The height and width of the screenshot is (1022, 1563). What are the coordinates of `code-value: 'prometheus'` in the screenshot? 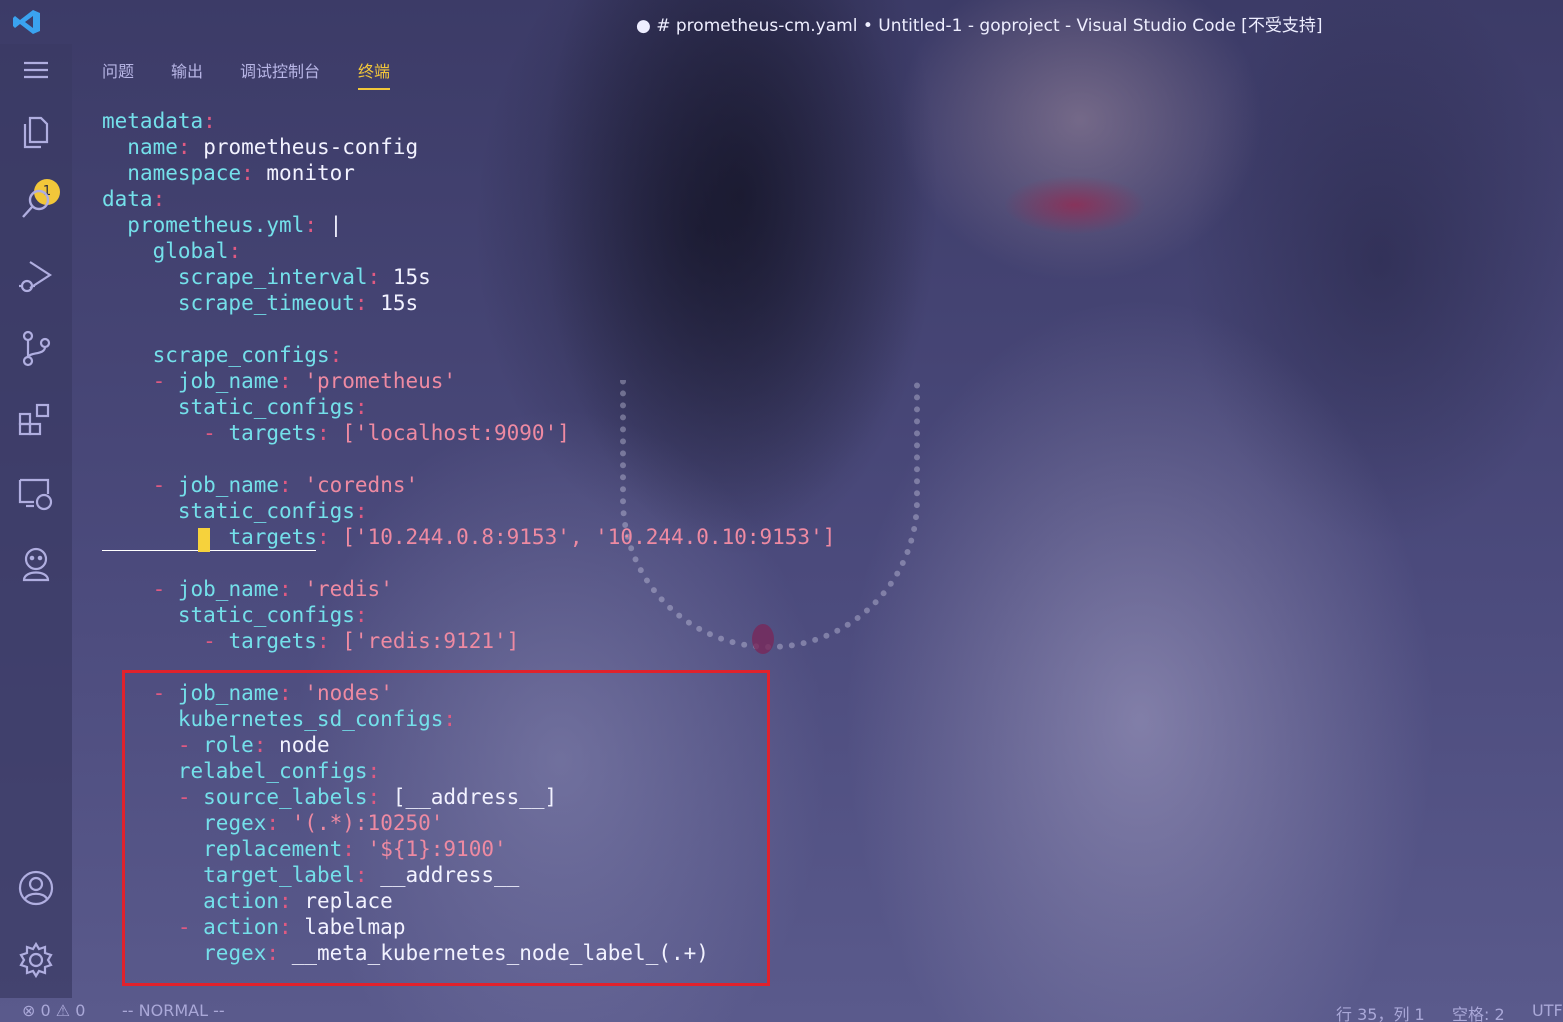 It's located at (380, 381).